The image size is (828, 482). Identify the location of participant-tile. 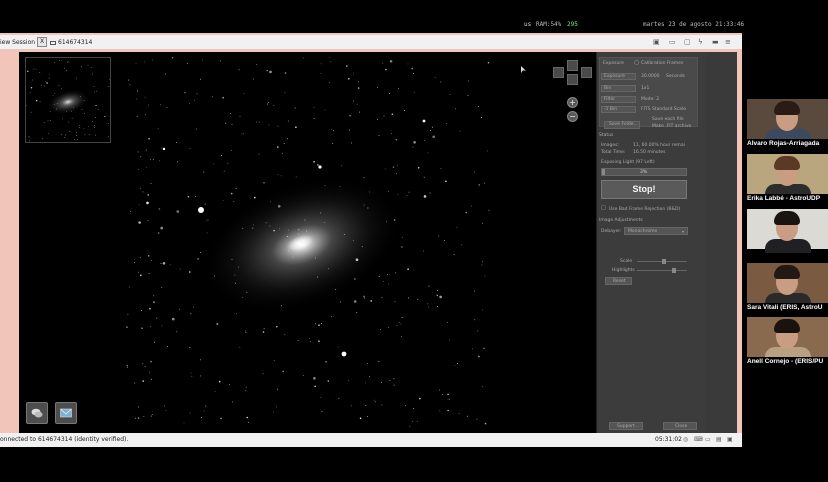
(787, 234).